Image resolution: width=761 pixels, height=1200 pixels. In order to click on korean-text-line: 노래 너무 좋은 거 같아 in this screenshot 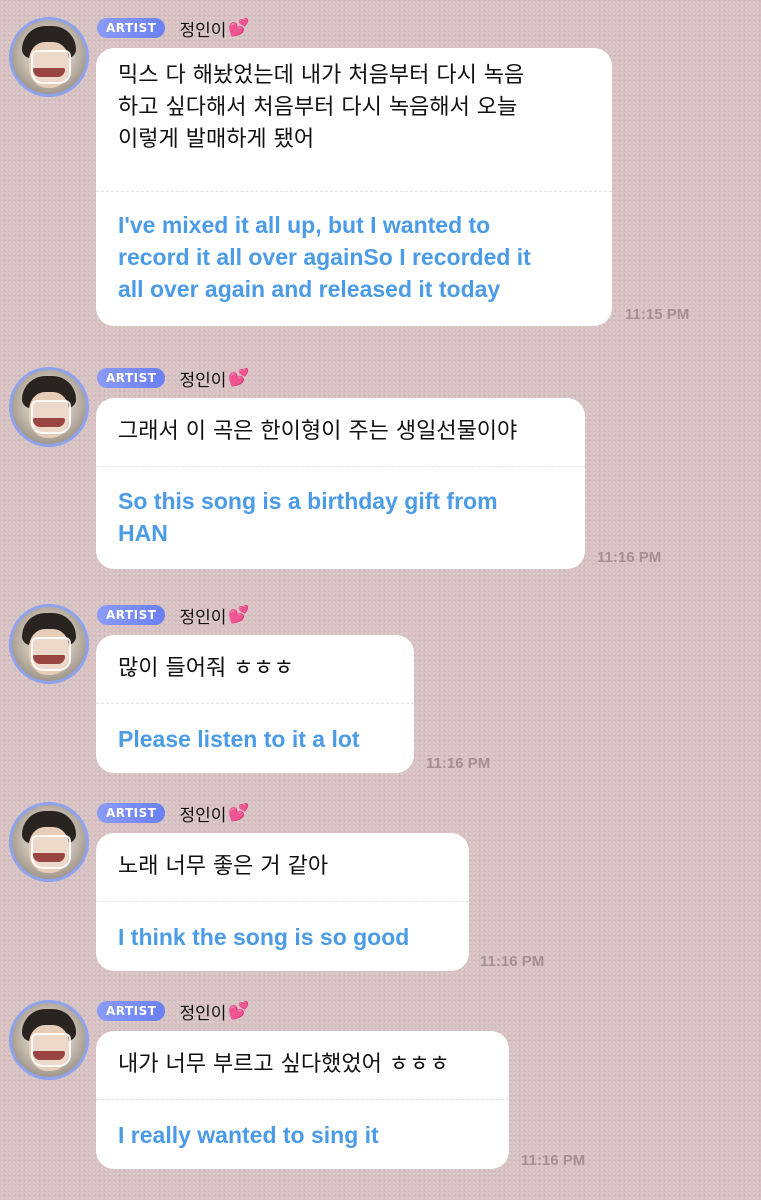, I will do `click(223, 866)`.